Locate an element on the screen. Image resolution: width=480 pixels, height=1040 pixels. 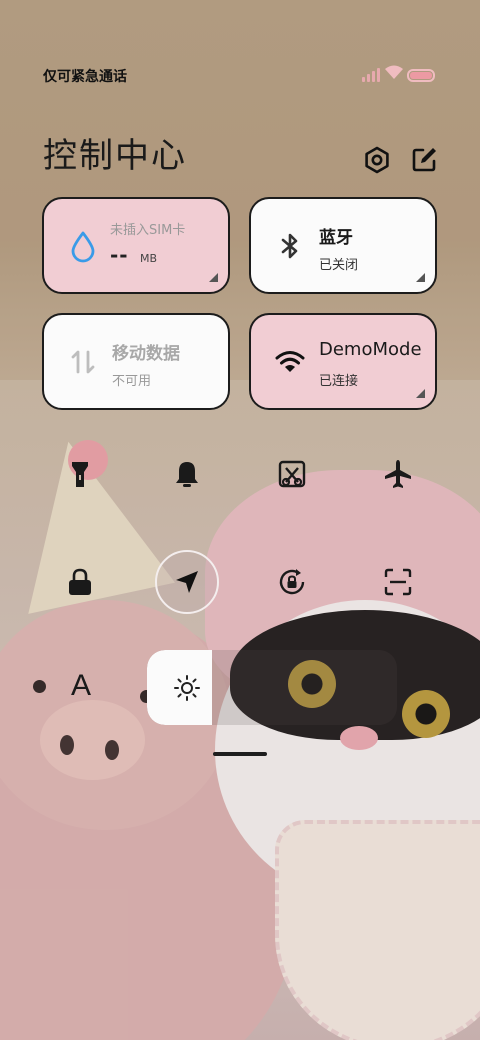
mobile-data-tile: 移动数据 不可用 is located at coordinates (136, 361).